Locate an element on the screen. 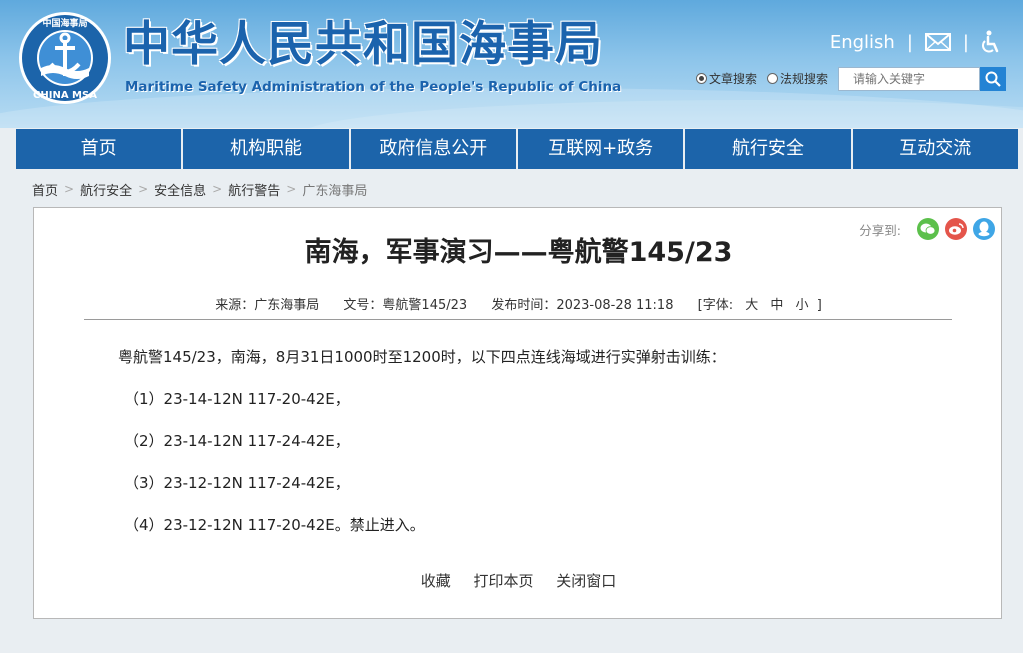  search-icon is located at coordinates (993, 79).